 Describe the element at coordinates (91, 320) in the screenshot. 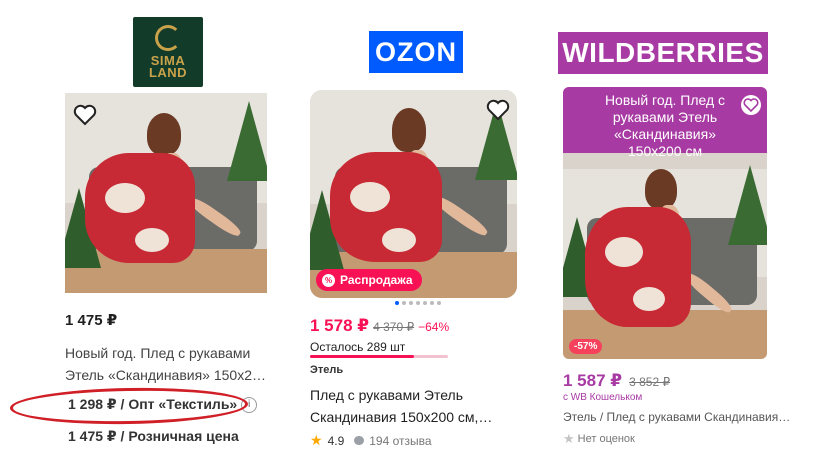

I see `sima-price: 1 475 ₽` at that location.